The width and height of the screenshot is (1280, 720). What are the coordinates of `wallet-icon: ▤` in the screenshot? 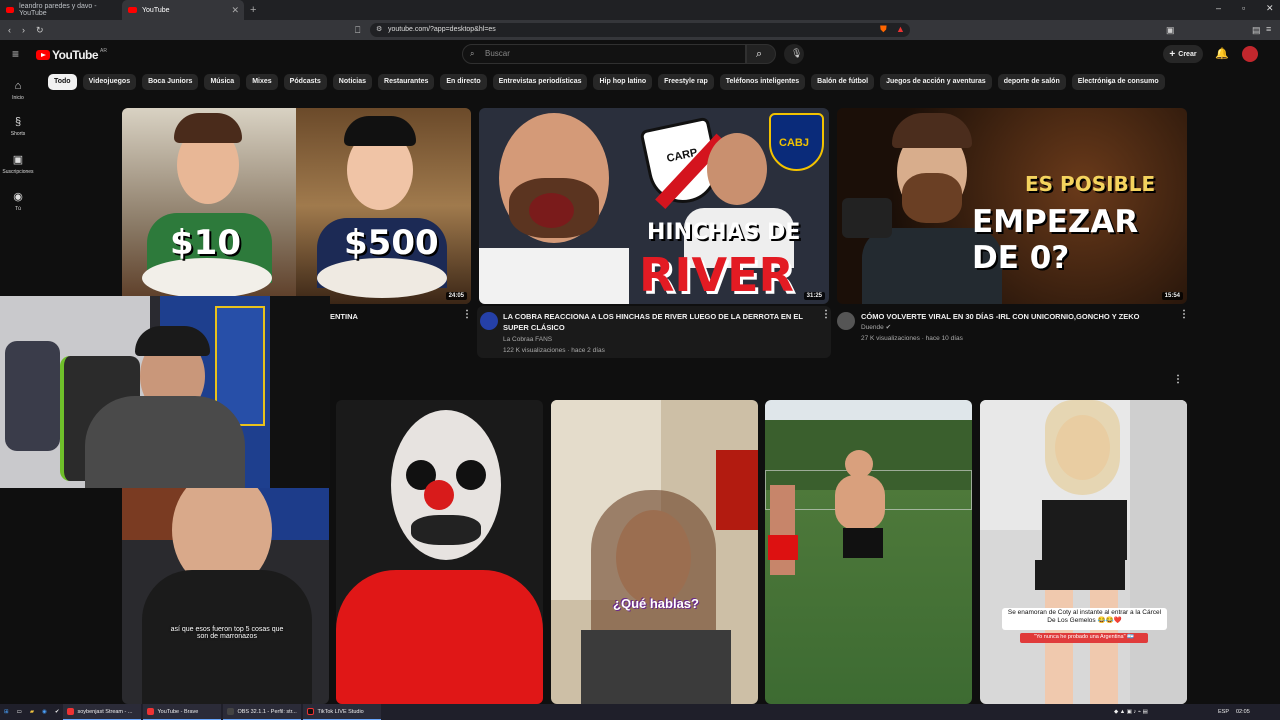 It's located at (1256, 30).